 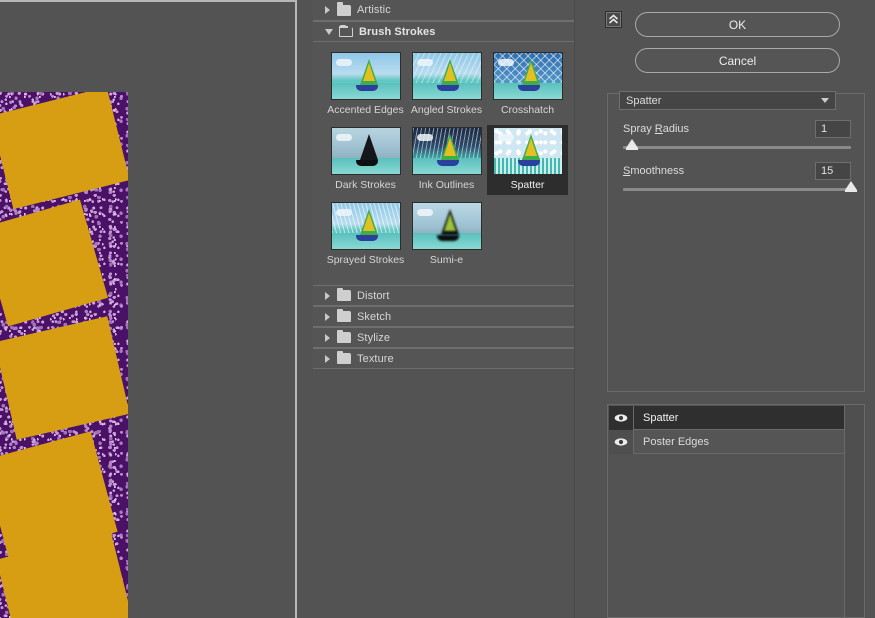 I want to click on filter-category-label: Artistic, so click(x=374, y=10).